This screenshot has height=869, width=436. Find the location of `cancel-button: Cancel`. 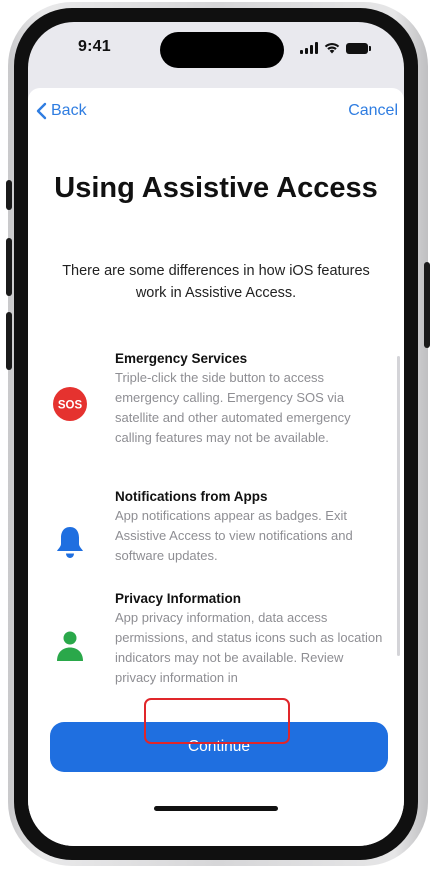

cancel-button: Cancel is located at coordinates (373, 111).